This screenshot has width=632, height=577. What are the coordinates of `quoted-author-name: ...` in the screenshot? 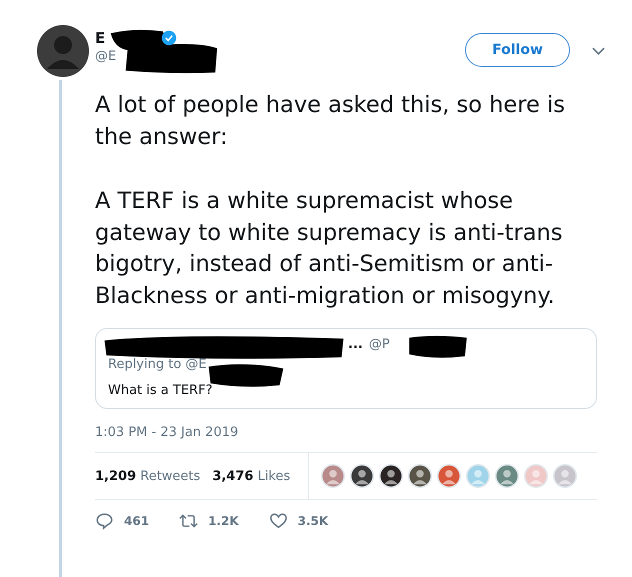 It's located at (355, 344).